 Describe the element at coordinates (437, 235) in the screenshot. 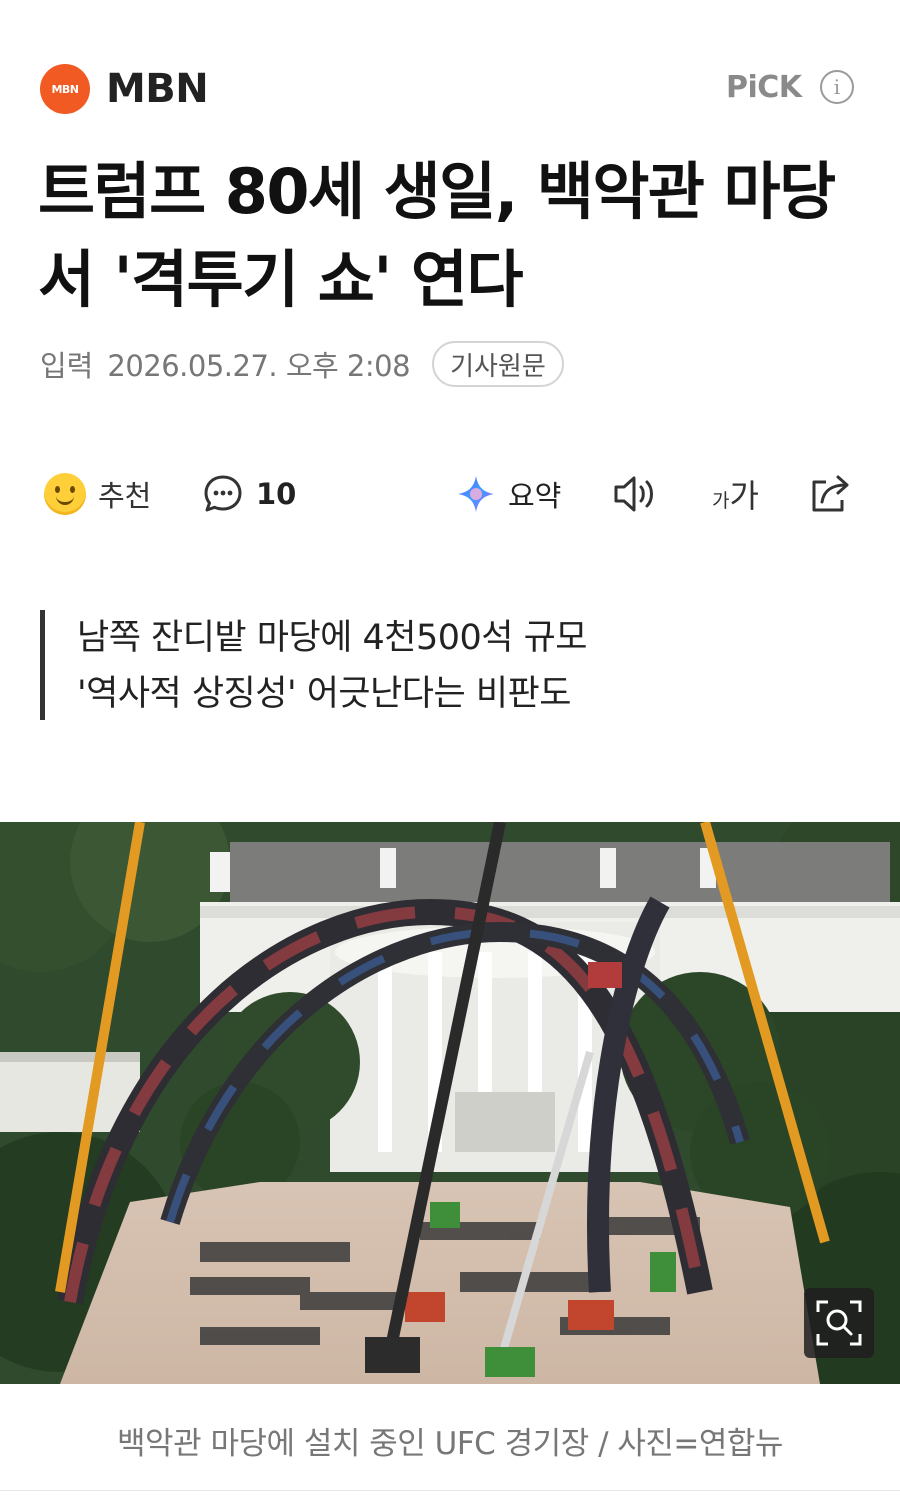

I see `article-title: 트럼프 80세 생일, 백악관 마당서 '격투기 쇼' 연다` at that location.